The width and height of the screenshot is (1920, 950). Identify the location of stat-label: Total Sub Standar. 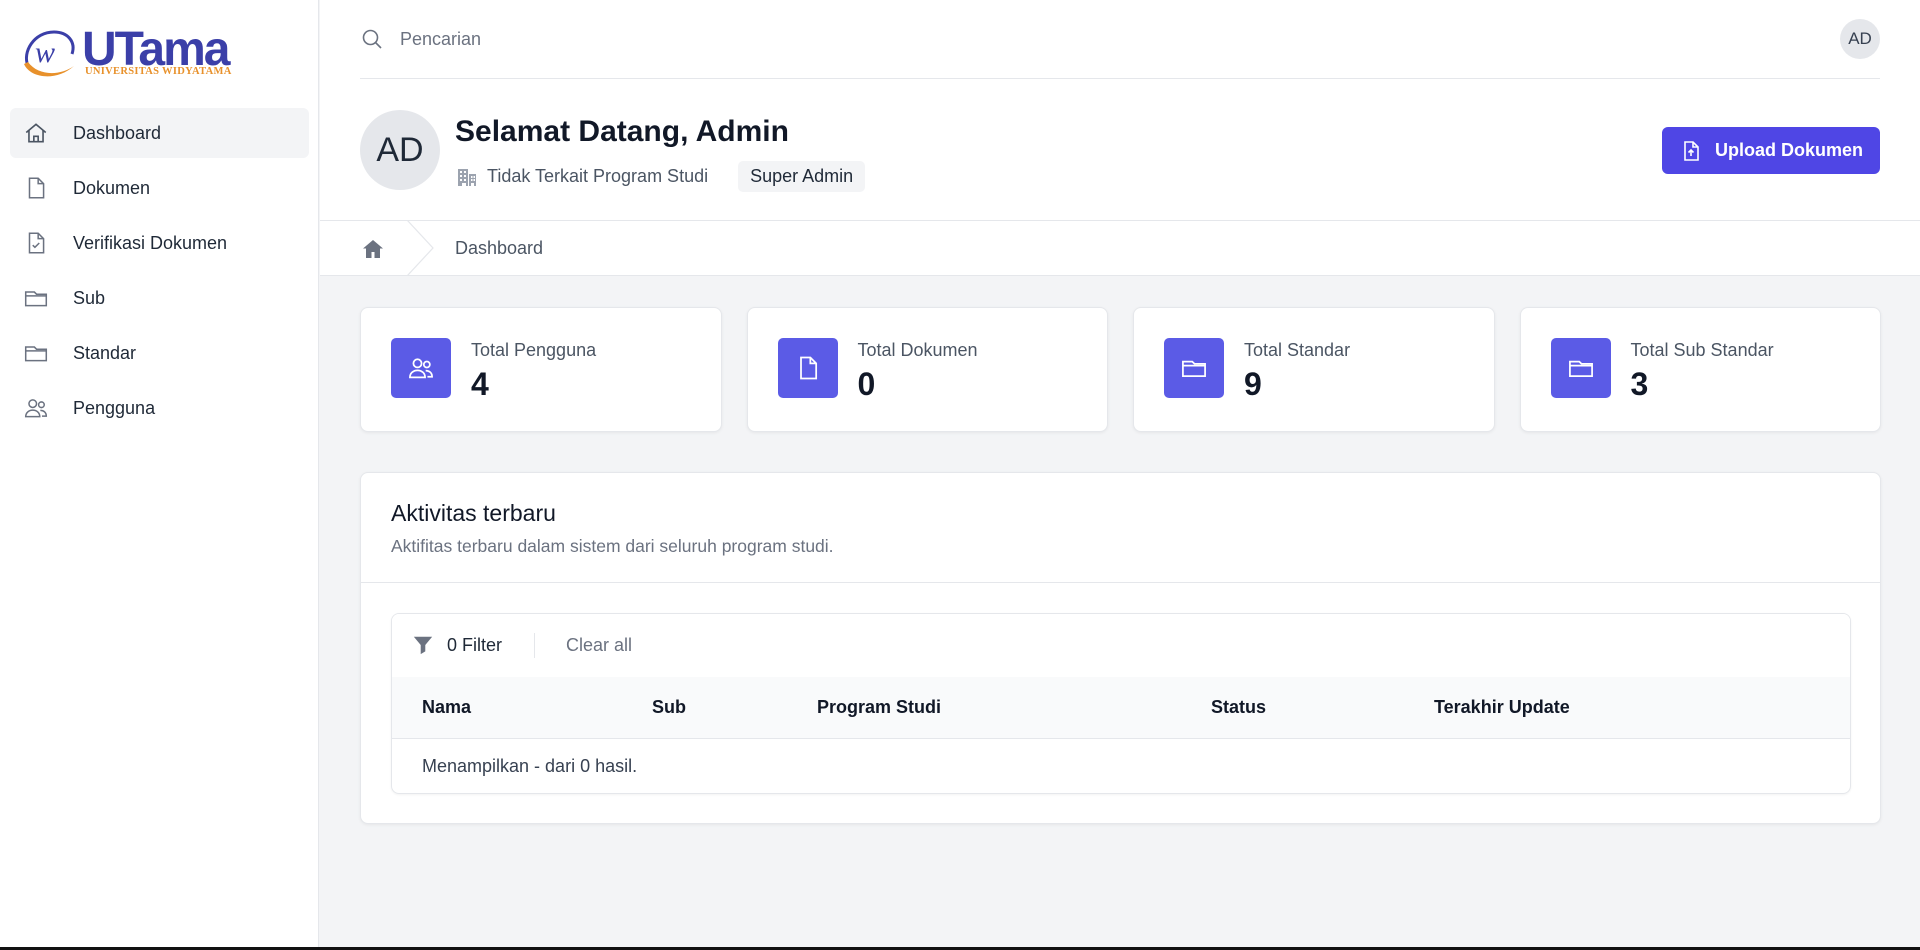
(1702, 350).